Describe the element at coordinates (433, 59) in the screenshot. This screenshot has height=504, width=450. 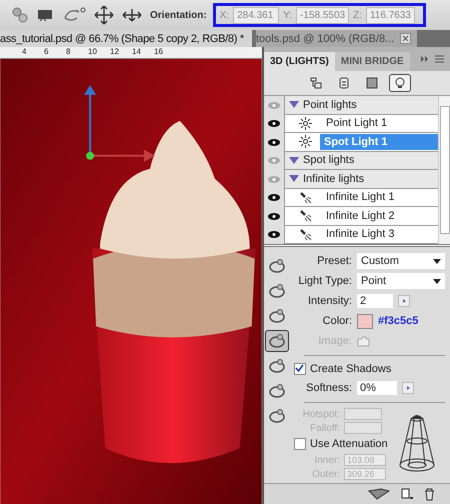
I see `panel-menu-icon` at that location.